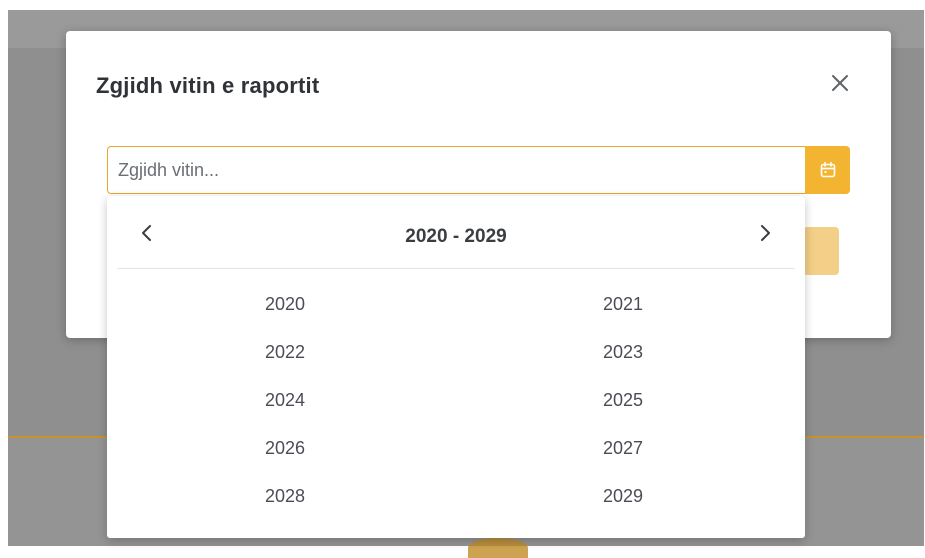 The image size is (925, 558). I want to click on close-icon, so click(840, 83).